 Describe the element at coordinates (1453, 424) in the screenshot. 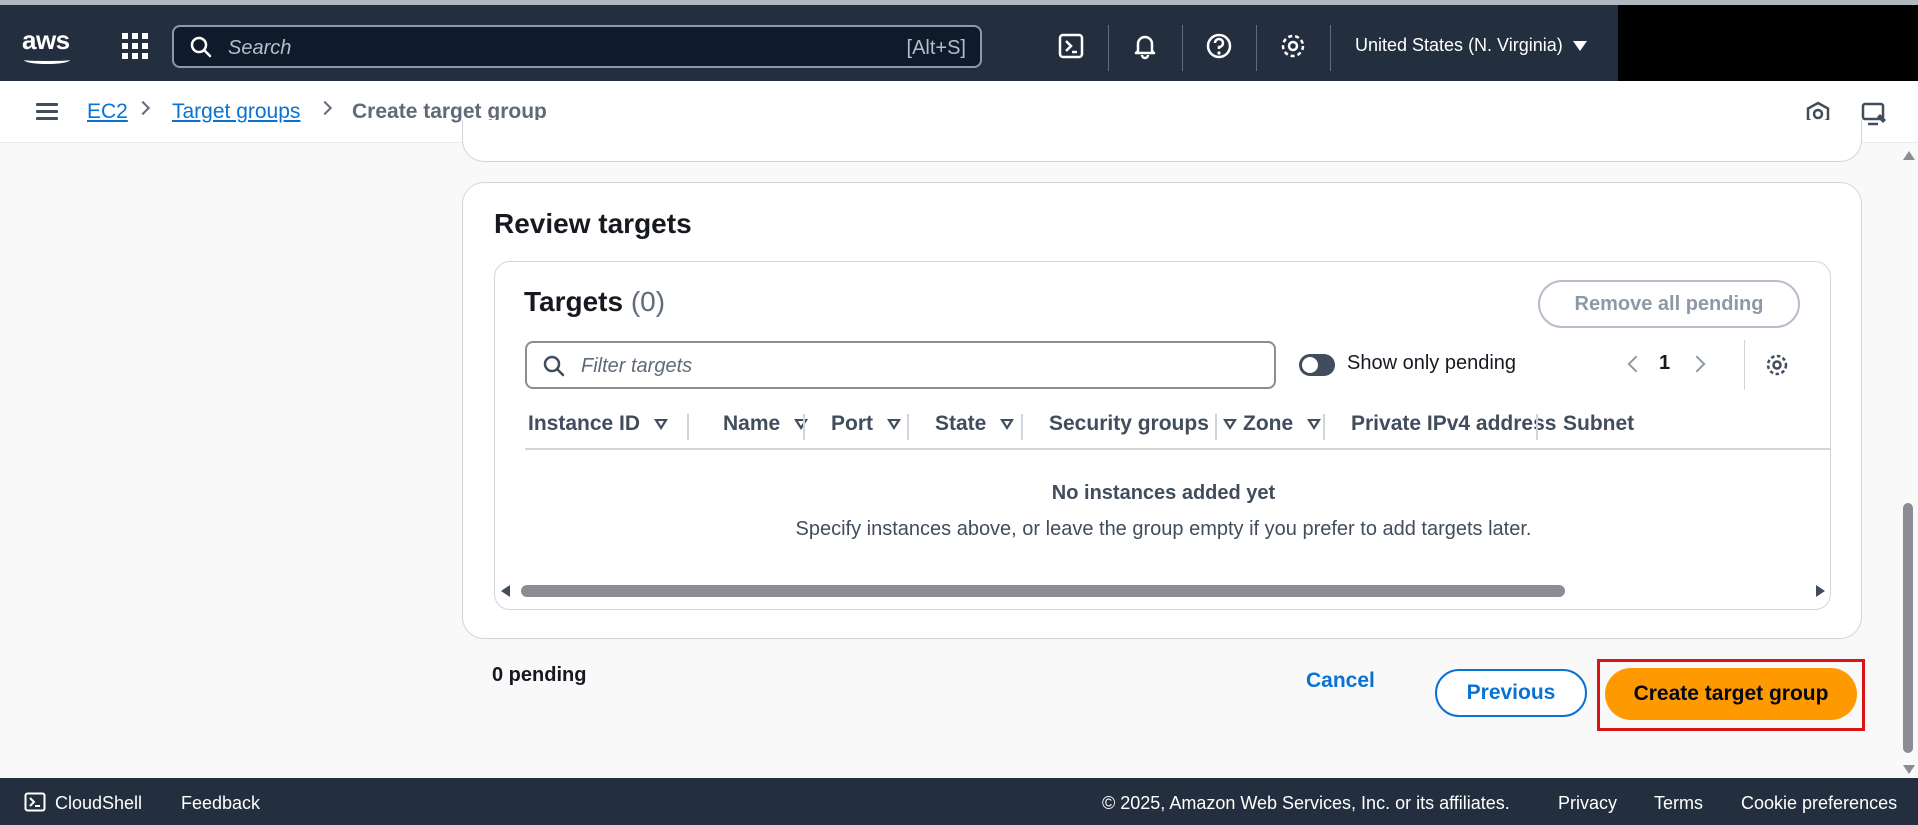

I see `column-private-ipv4: Private IPv4 address` at that location.